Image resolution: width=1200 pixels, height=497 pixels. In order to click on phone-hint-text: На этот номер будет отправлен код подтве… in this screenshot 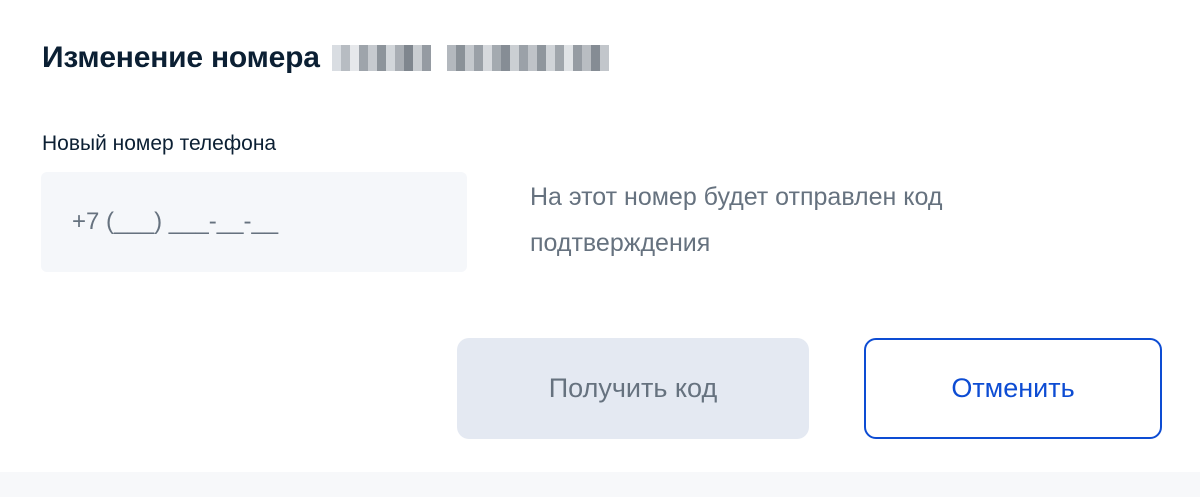, I will do `click(736, 220)`.